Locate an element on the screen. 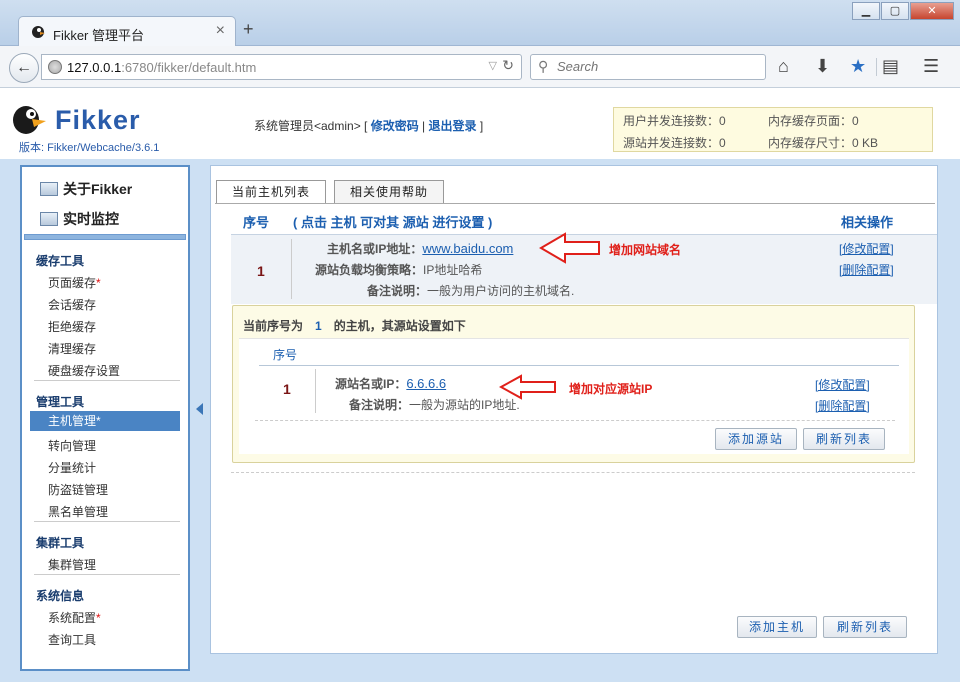 The height and width of the screenshot is (682, 960). add-origin-button: 添加源站 is located at coordinates (756, 439).